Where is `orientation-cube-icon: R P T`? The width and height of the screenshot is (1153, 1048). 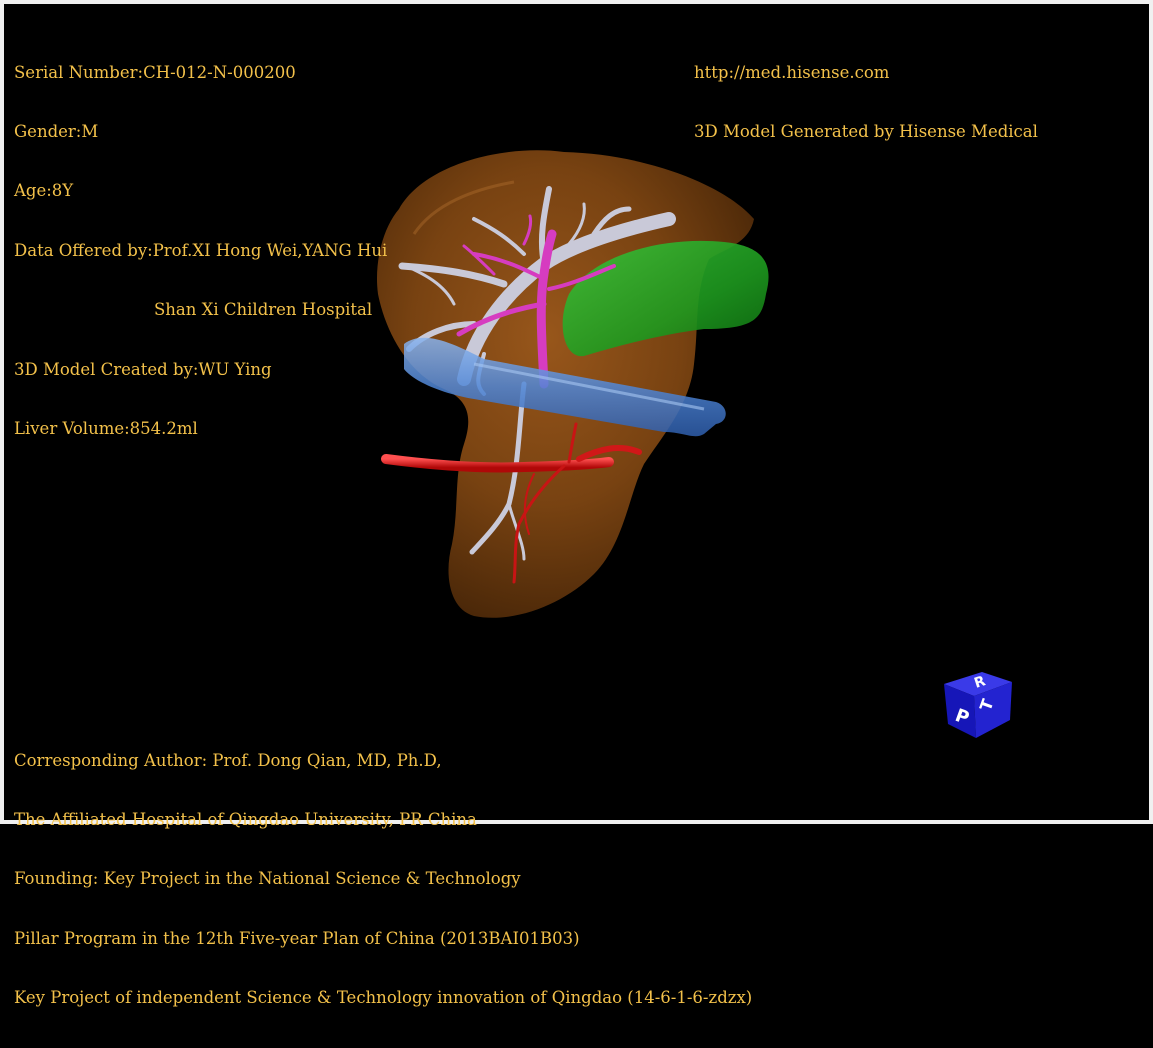 orientation-cube-icon: R P T is located at coordinates (978, 705).